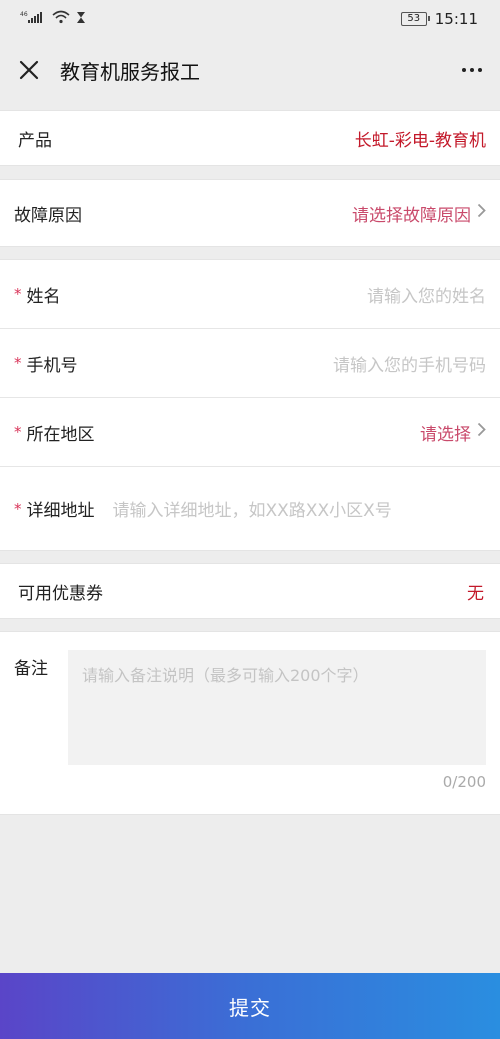 This screenshot has height=1039, width=500. Describe the element at coordinates (61, 19) in the screenshot. I see `wifi-icon` at that location.